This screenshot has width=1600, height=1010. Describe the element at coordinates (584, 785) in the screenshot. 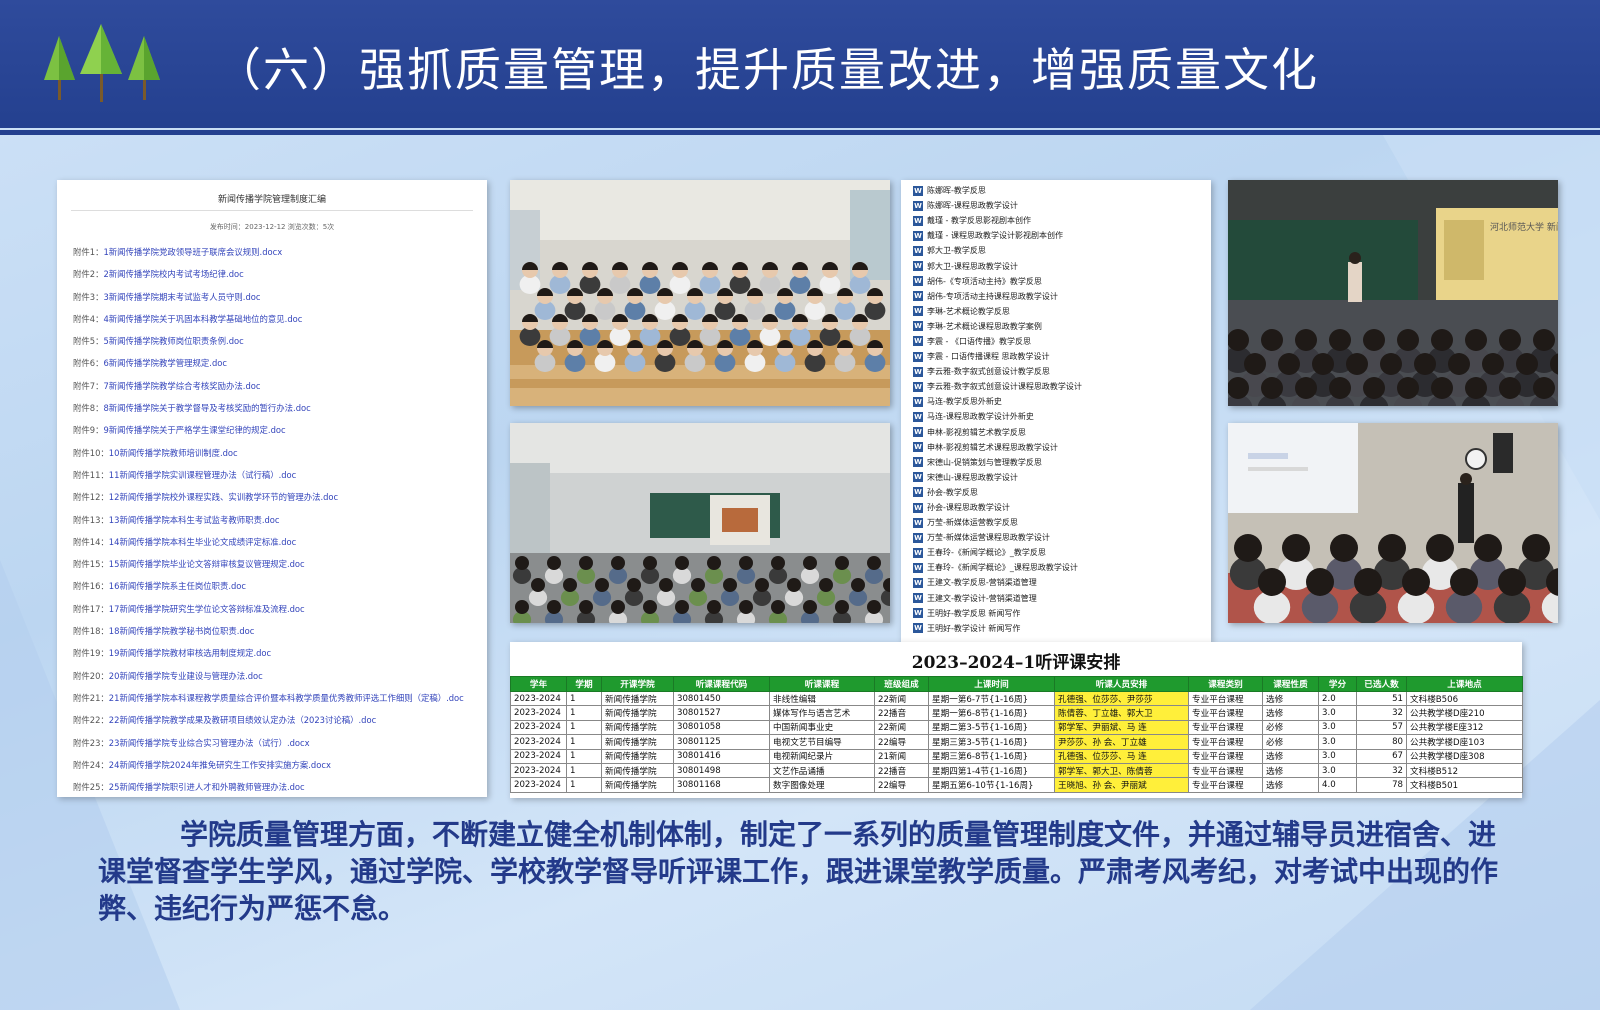

I see `schedule-cell: 1` at that location.